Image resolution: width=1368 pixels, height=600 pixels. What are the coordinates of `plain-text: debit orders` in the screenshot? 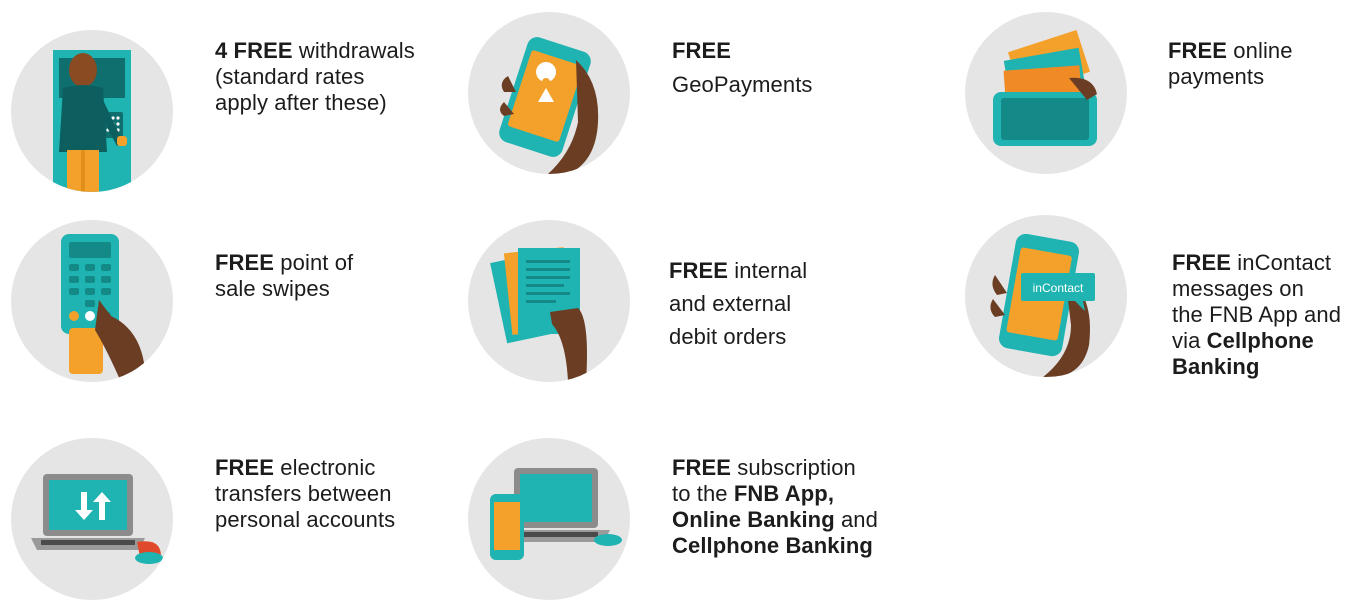 It's located at (728, 336).